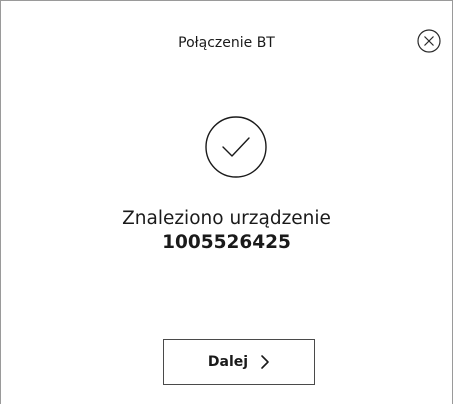 The width and height of the screenshot is (455, 405). Describe the element at coordinates (265, 362) in the screenshot. I see `chevron-right-icon` at that location.